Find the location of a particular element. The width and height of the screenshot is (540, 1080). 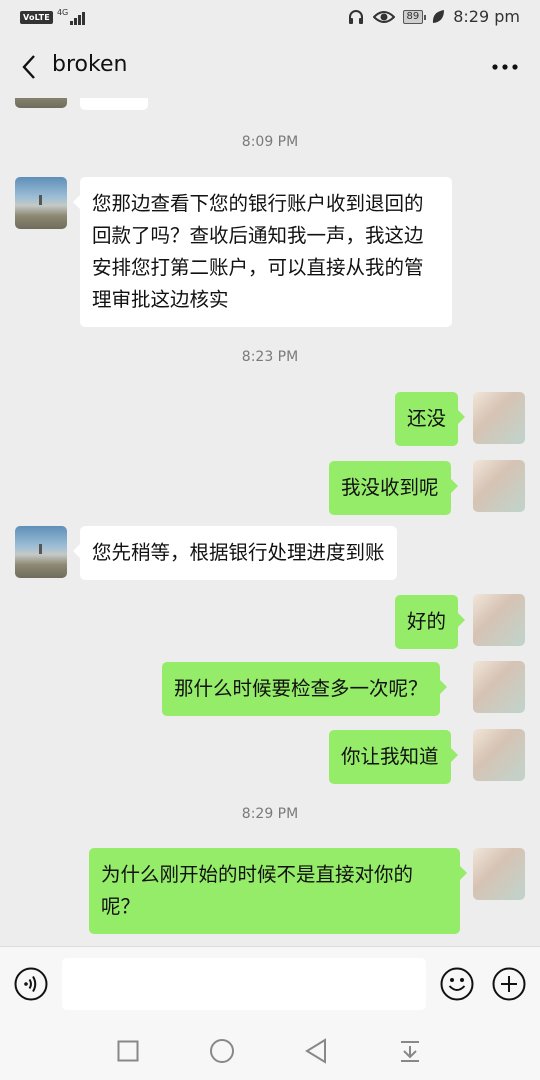

recent-apps-icon is located at coordinates (128, 1051).